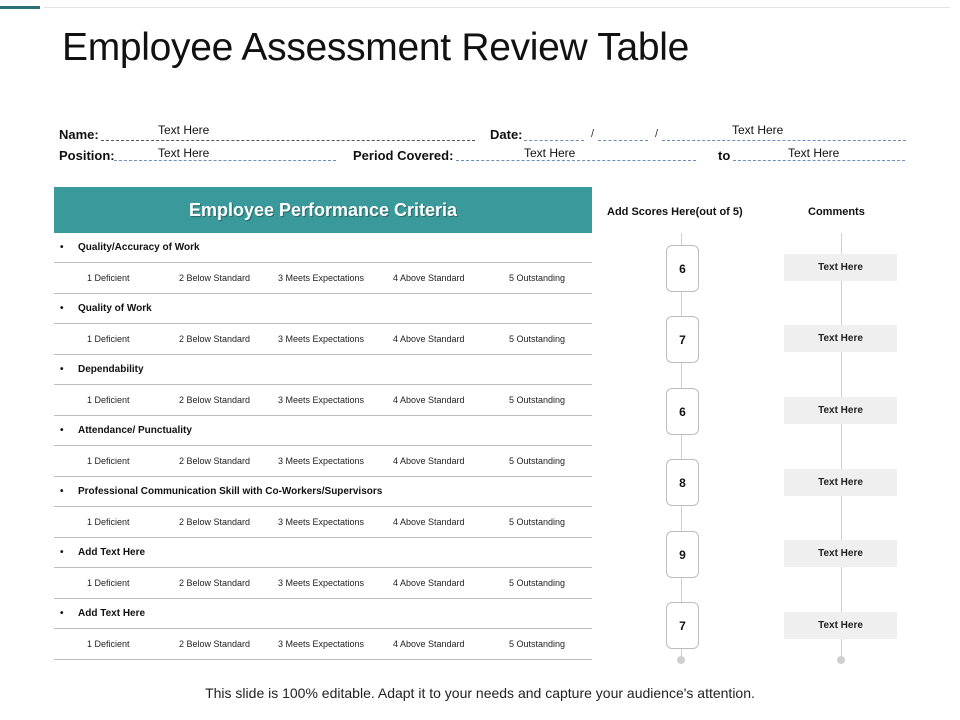 This screenshot has width=960, height=720. Describe the element at coordinates (819, 160) in the screenshot. I see `to-line` at that location.